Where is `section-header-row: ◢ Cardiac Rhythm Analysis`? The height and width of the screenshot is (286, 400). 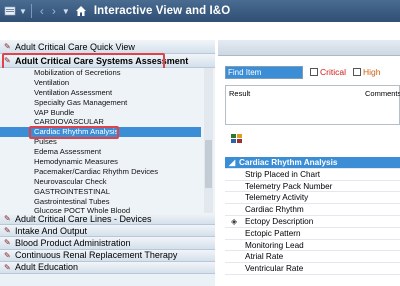 section-header-row: ◢ Cardiac Rhythm Analysis is located at coordinates (312, 163).